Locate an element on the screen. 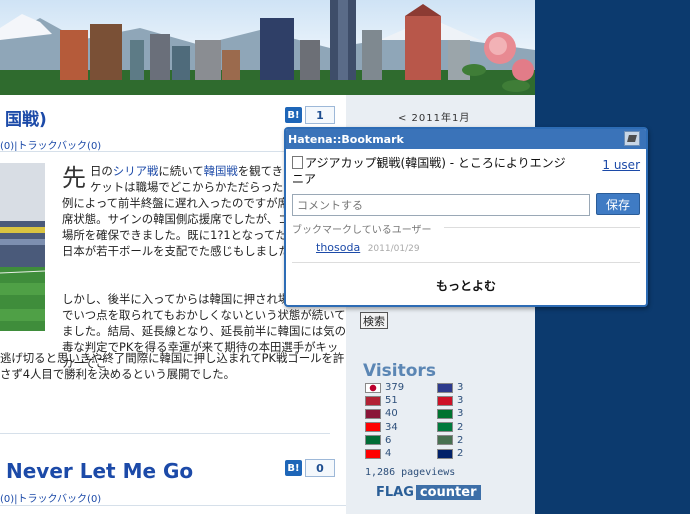 This screenshot has width=690, height=514. flag-entry: 6 is located at coordinates (378, 440).